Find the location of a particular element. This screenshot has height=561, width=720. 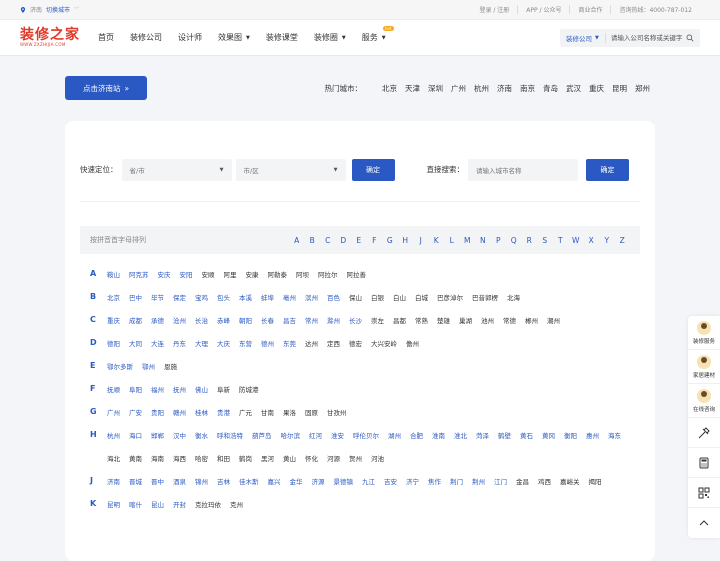

city-link: 滨州 is located at coordinates (311, 298).